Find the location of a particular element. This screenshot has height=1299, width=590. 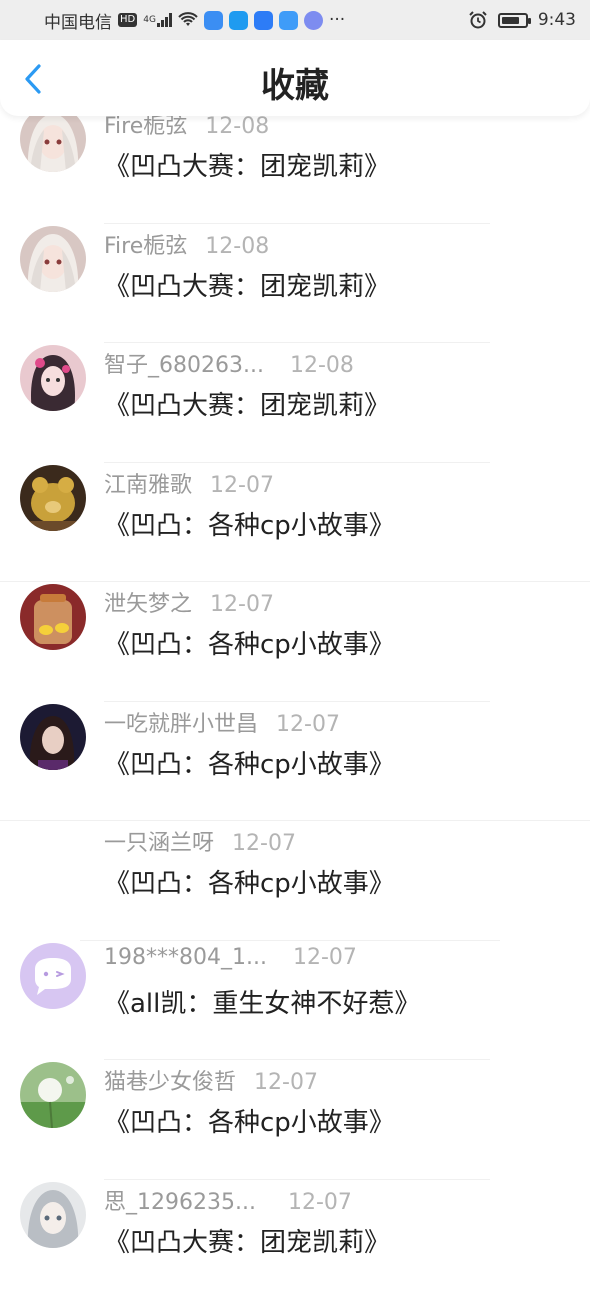

author-name: 一吃就胖小世昌 is located at coordinates (181, 722).